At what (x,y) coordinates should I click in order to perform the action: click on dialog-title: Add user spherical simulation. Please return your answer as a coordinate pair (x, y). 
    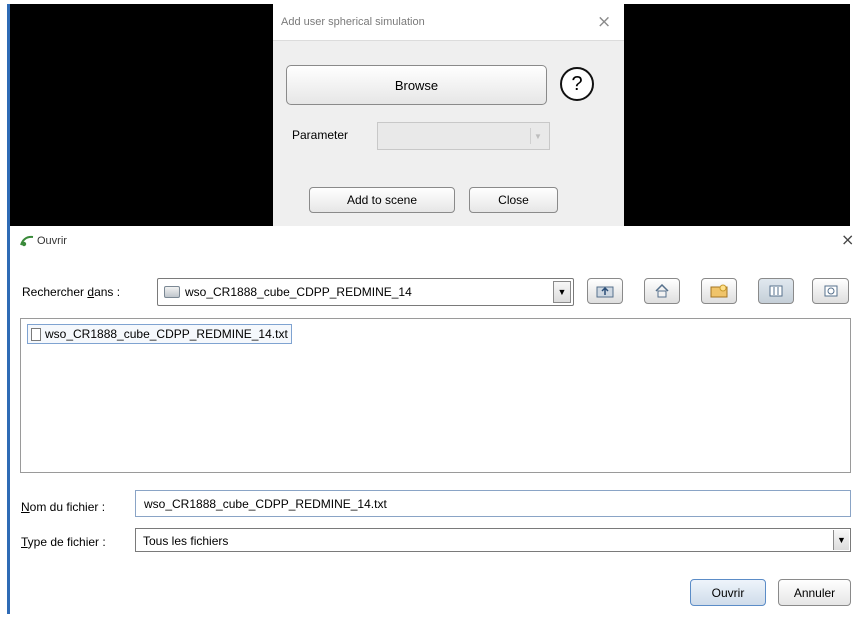
    Looking at the image, I should click on (353, 22).